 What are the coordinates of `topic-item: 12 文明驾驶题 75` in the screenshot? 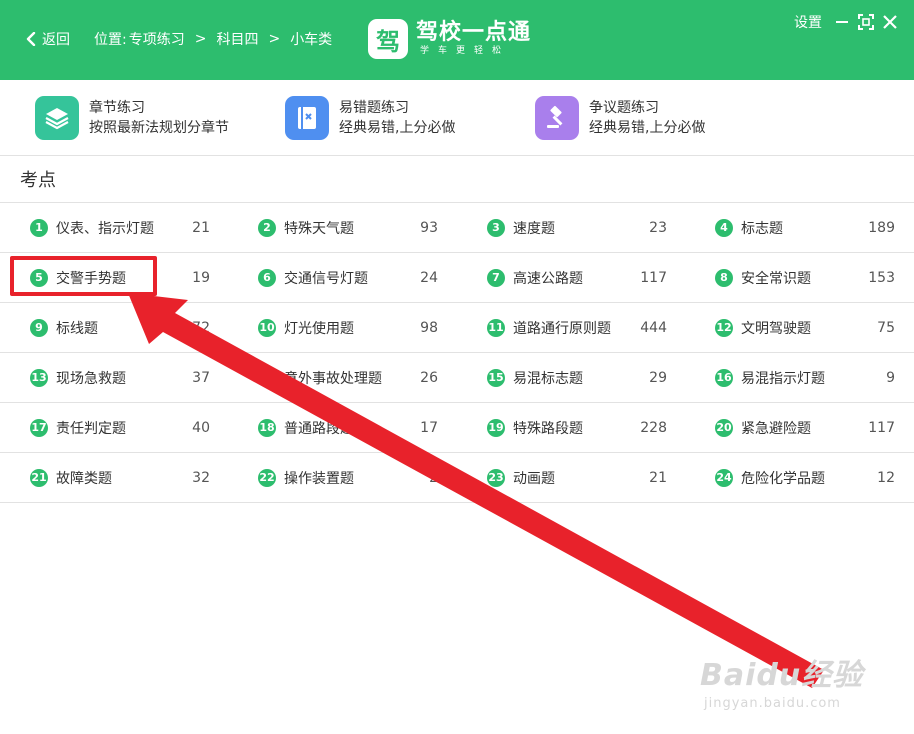 It's located at (799, 327).